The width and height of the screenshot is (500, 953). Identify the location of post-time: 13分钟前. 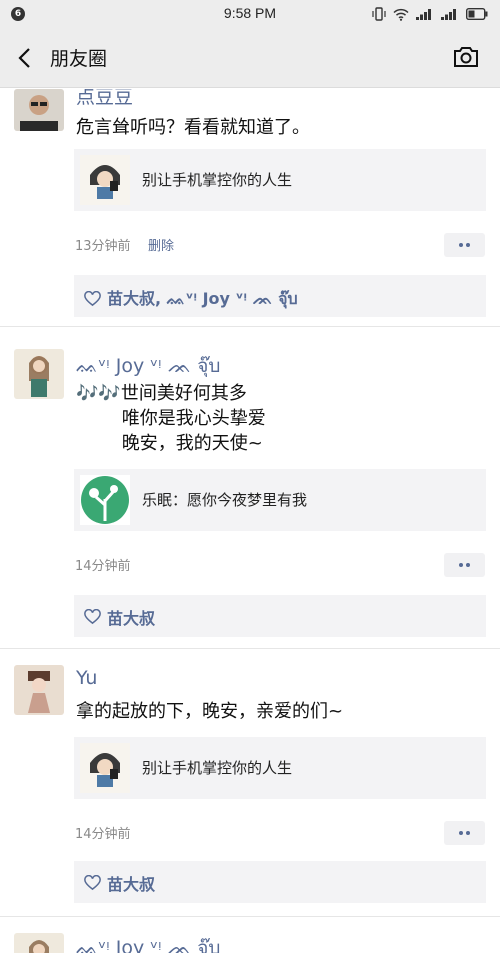
(103, 246).